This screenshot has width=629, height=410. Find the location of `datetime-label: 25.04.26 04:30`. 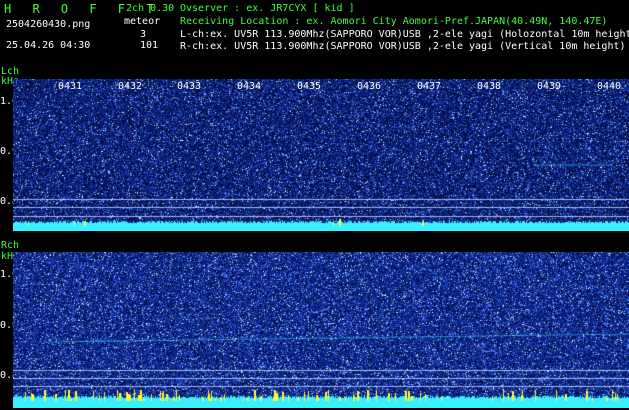

datetime-label: 25.04.26 04:30 is located at coordinates (48, 45).